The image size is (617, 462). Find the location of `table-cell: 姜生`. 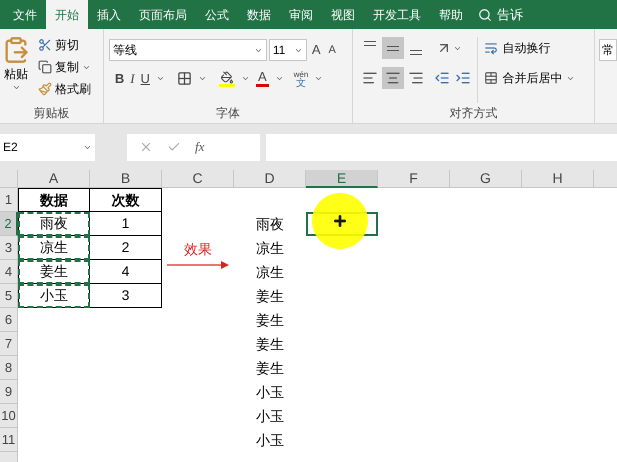

table-cell: 姜生 is located at coordinates (54, 272).